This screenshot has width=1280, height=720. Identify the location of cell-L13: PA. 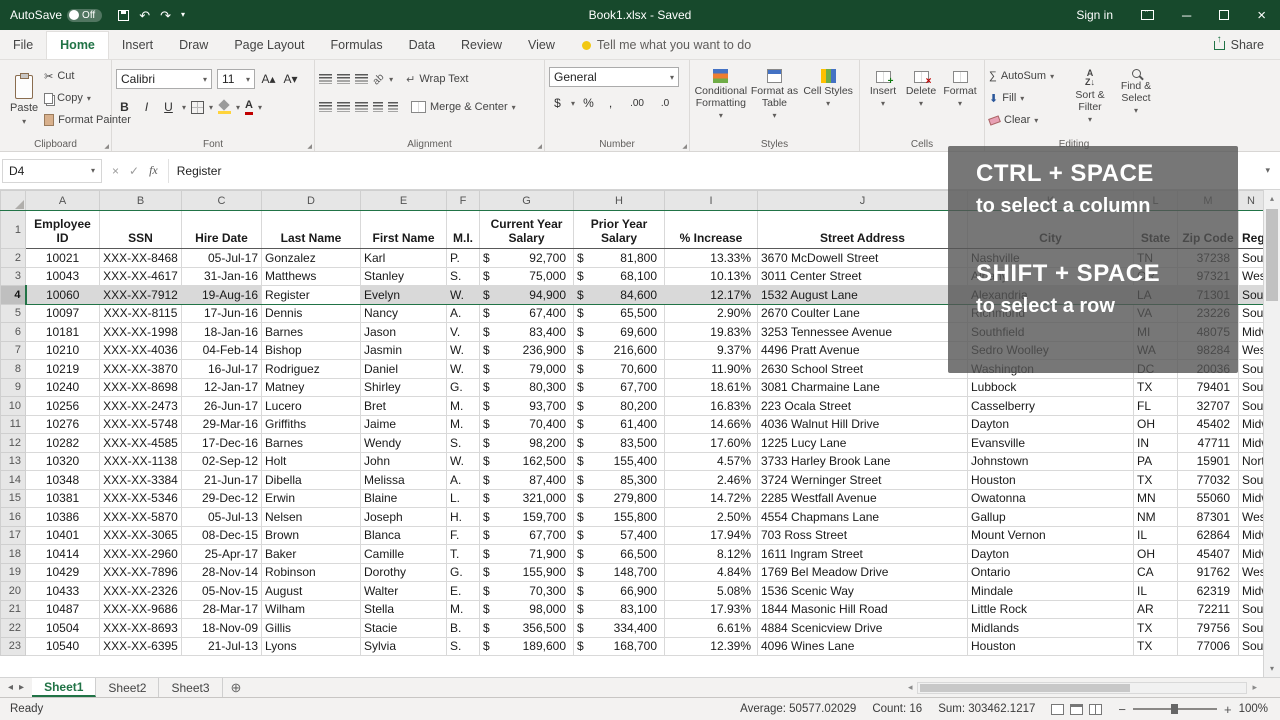
(1155, 461).